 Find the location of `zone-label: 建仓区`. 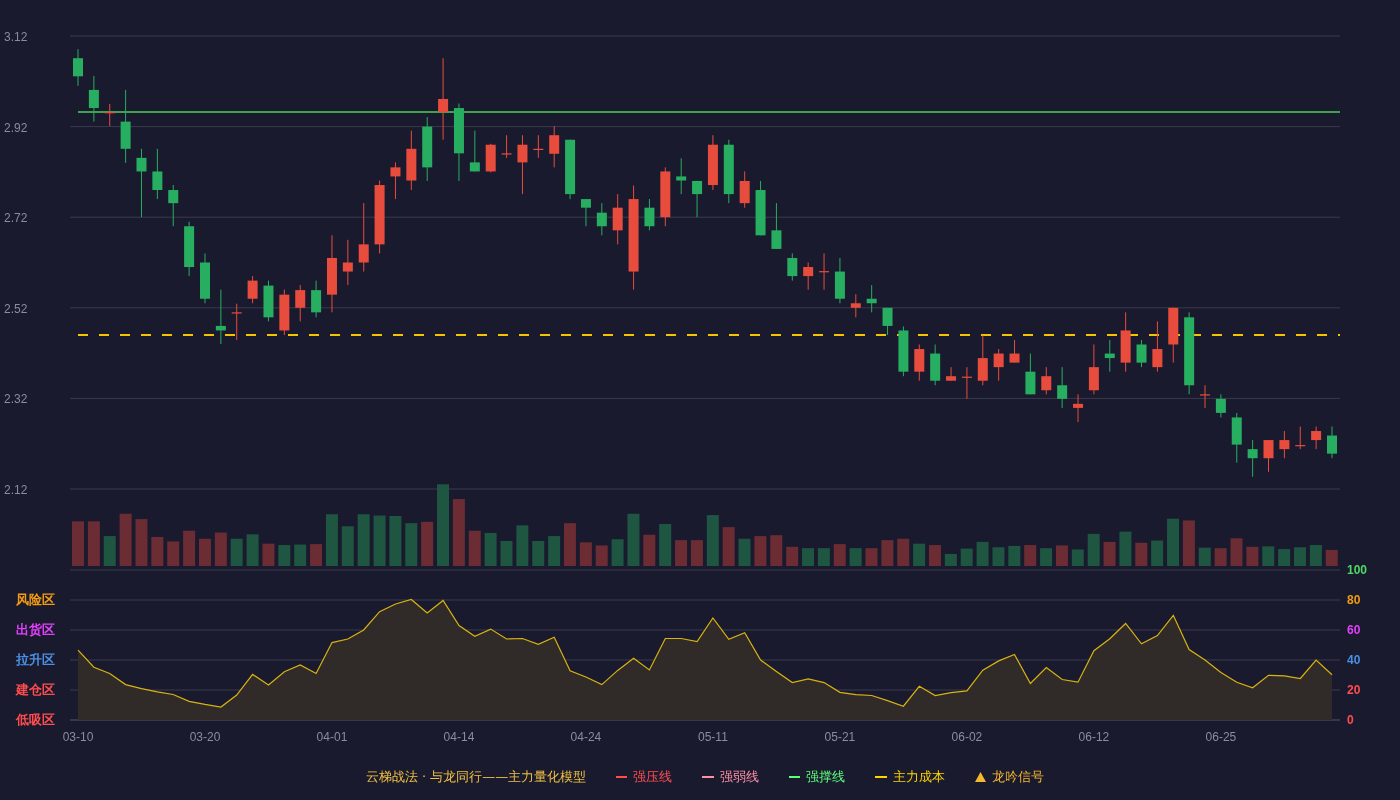

zone-label: 建仓区 is located at coordinates (35, 689).